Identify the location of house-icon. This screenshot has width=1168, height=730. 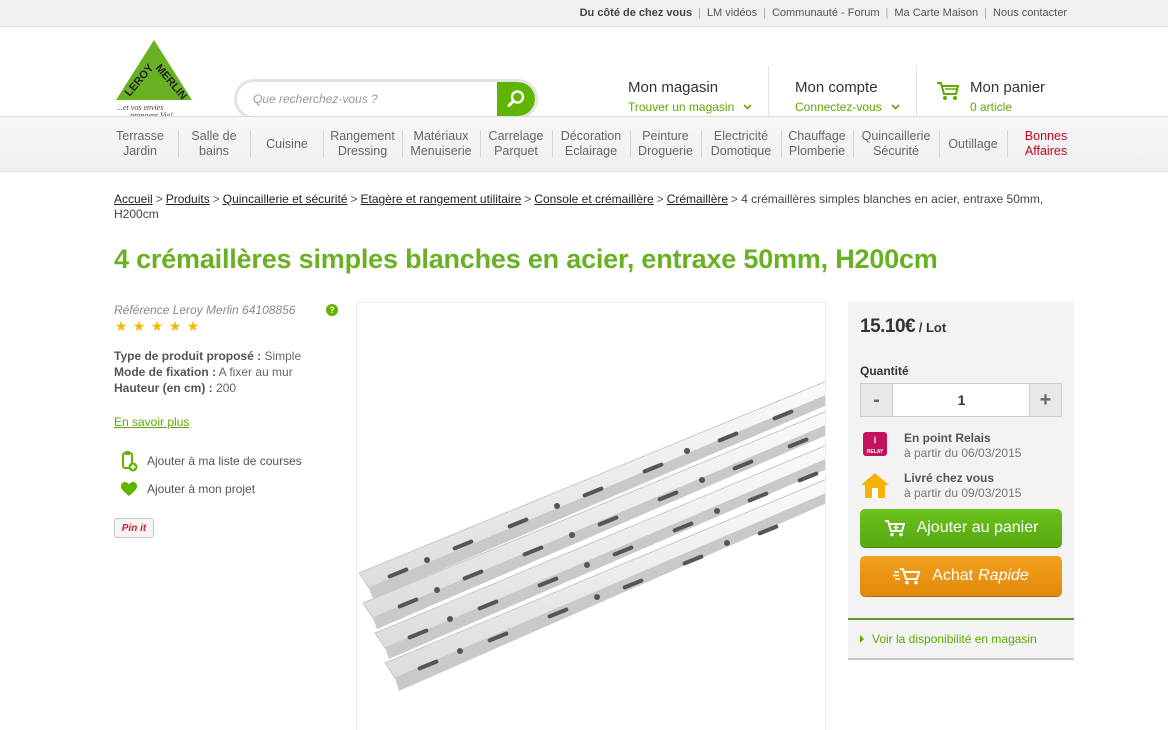
(875, 485).